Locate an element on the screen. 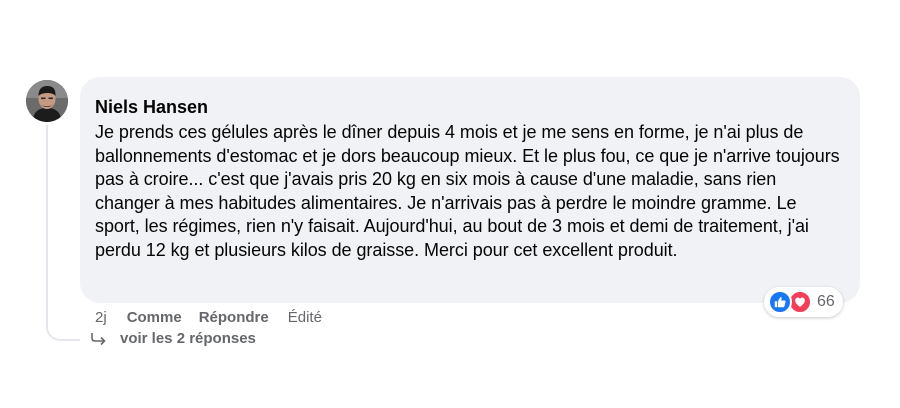 This screenshot has width=900, height=408. reaction-count: 66 is located at coordinates (826, 301).